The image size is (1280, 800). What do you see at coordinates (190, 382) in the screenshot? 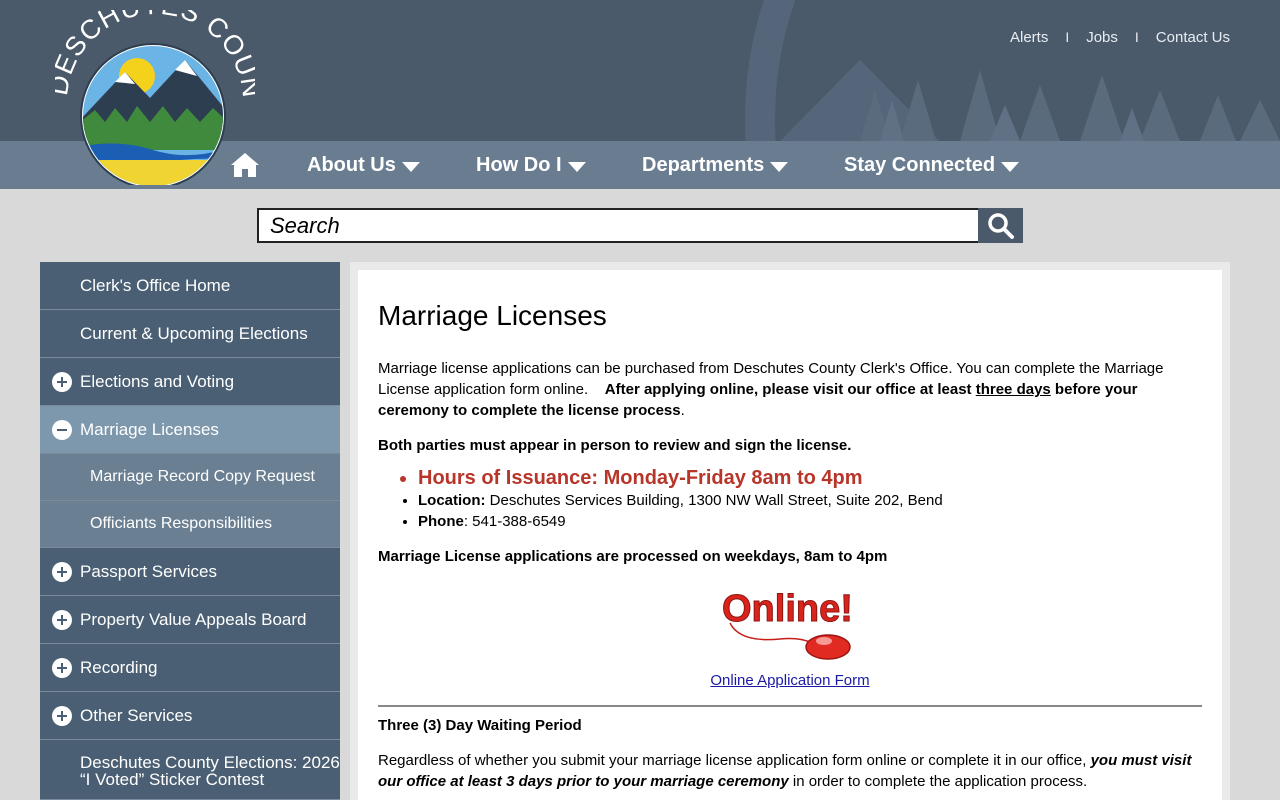
I see `sidebar-item-elections-and-voting: Elections and Voting` at bounding box center [190, 382].